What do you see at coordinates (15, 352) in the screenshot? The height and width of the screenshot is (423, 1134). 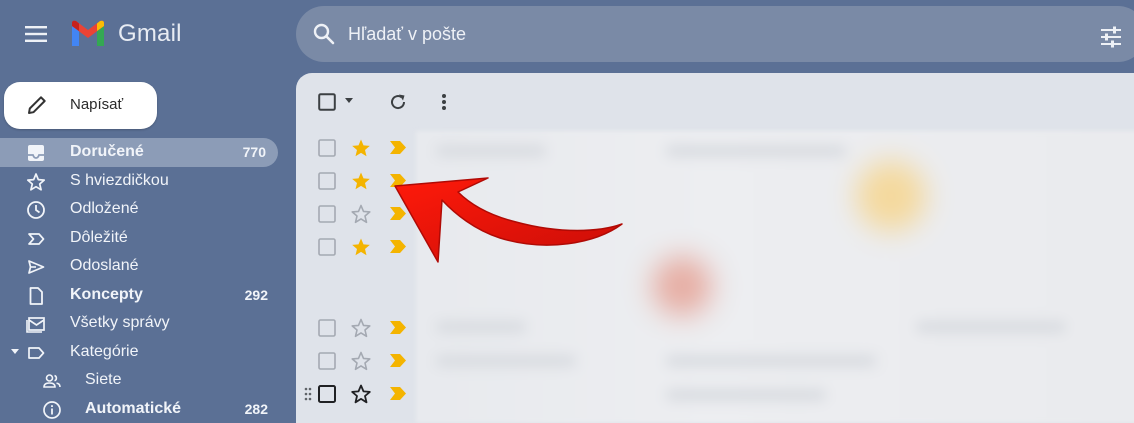 I see `caret-down-icon` at bounding box center [15, 352].